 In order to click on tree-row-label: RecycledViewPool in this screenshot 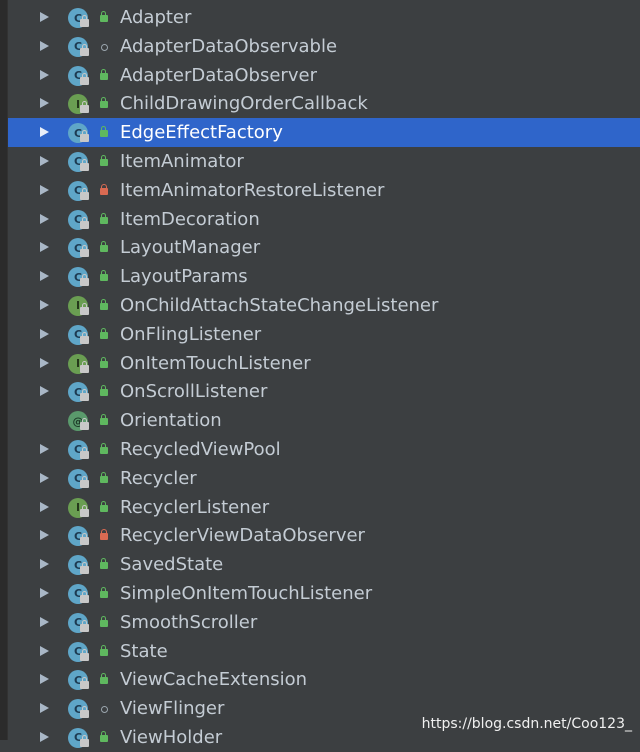, I will do `click(200, 449)`.